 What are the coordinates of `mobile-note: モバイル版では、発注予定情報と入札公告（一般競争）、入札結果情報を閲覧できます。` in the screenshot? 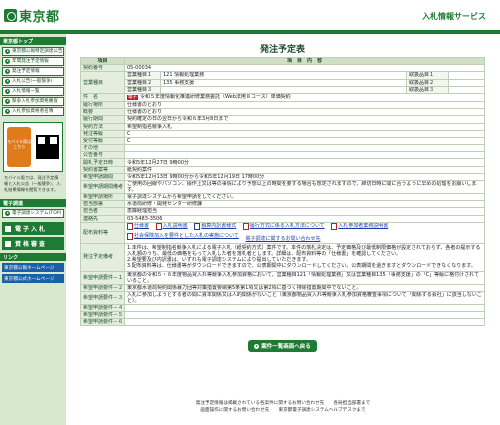 It's located at (32, 183).